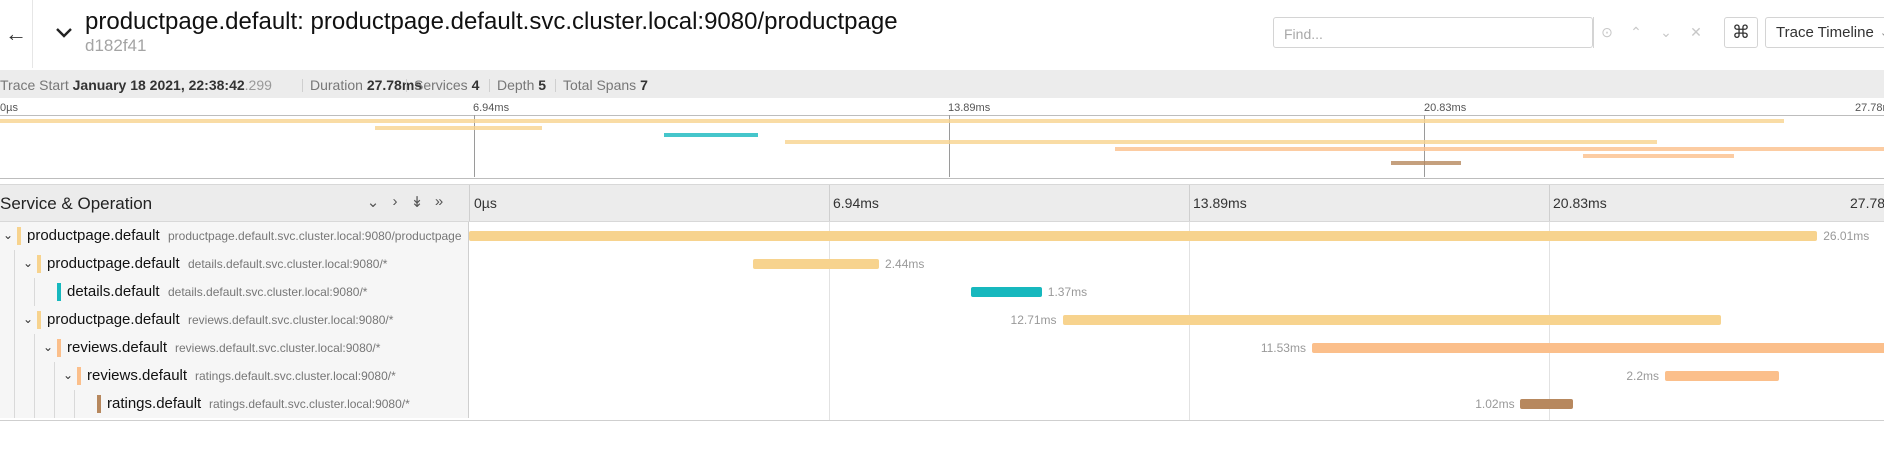 The width and height of the screenshot is (1884, 466). I want to click on trace-total-spans: Total Spans 7, so click(605, 85).